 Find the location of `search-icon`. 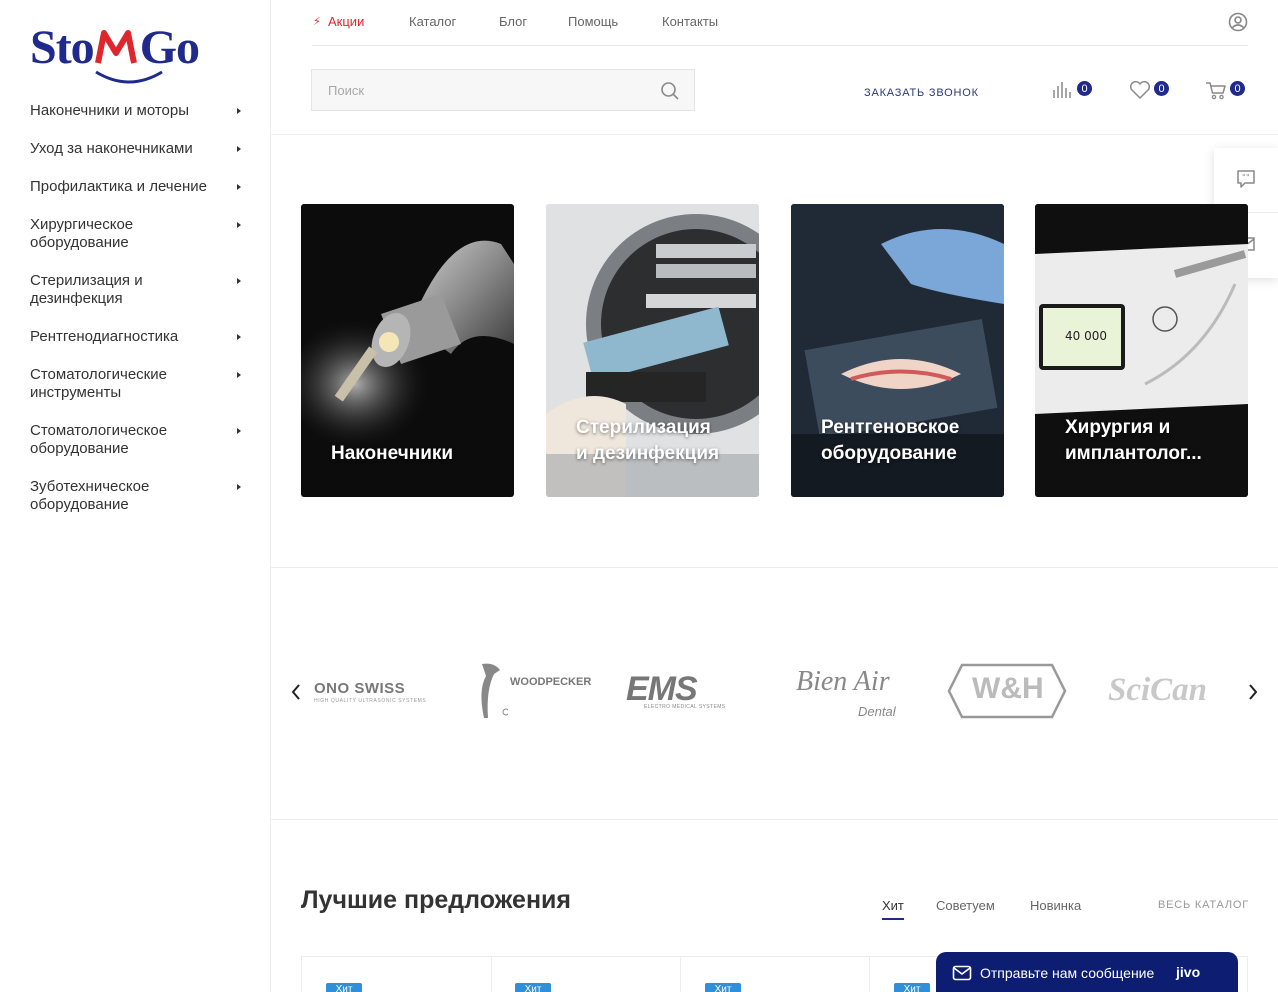

search-icon is located at coordinates (670, 91).